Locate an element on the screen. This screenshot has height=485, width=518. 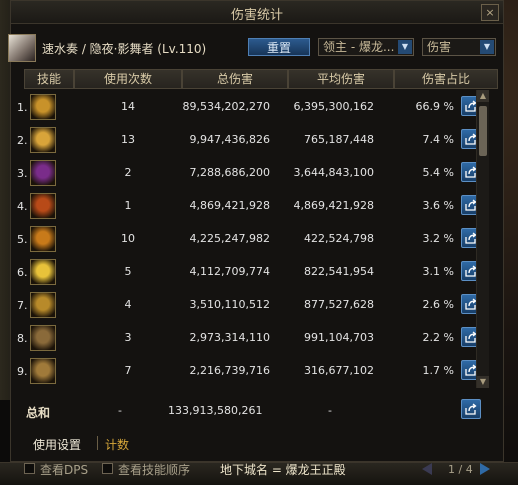
table-row: 4. 1 4,869,421,928 4,869,421,928 3.6 % is located at coordinates (245, 205).